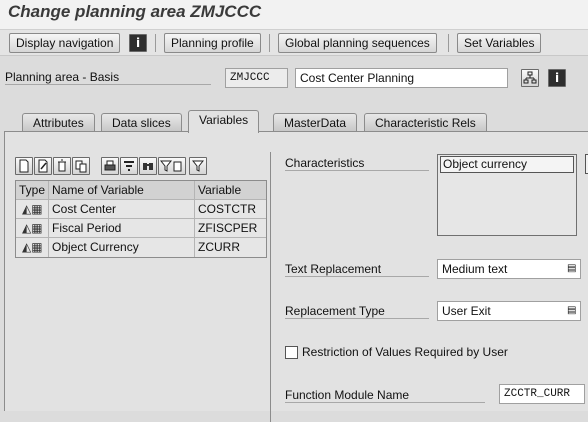 The image size is (588, 422). Describe the element at coordinates (122, 190) in the screenshot. I see `column-header-name: Name of Variable` at that location.